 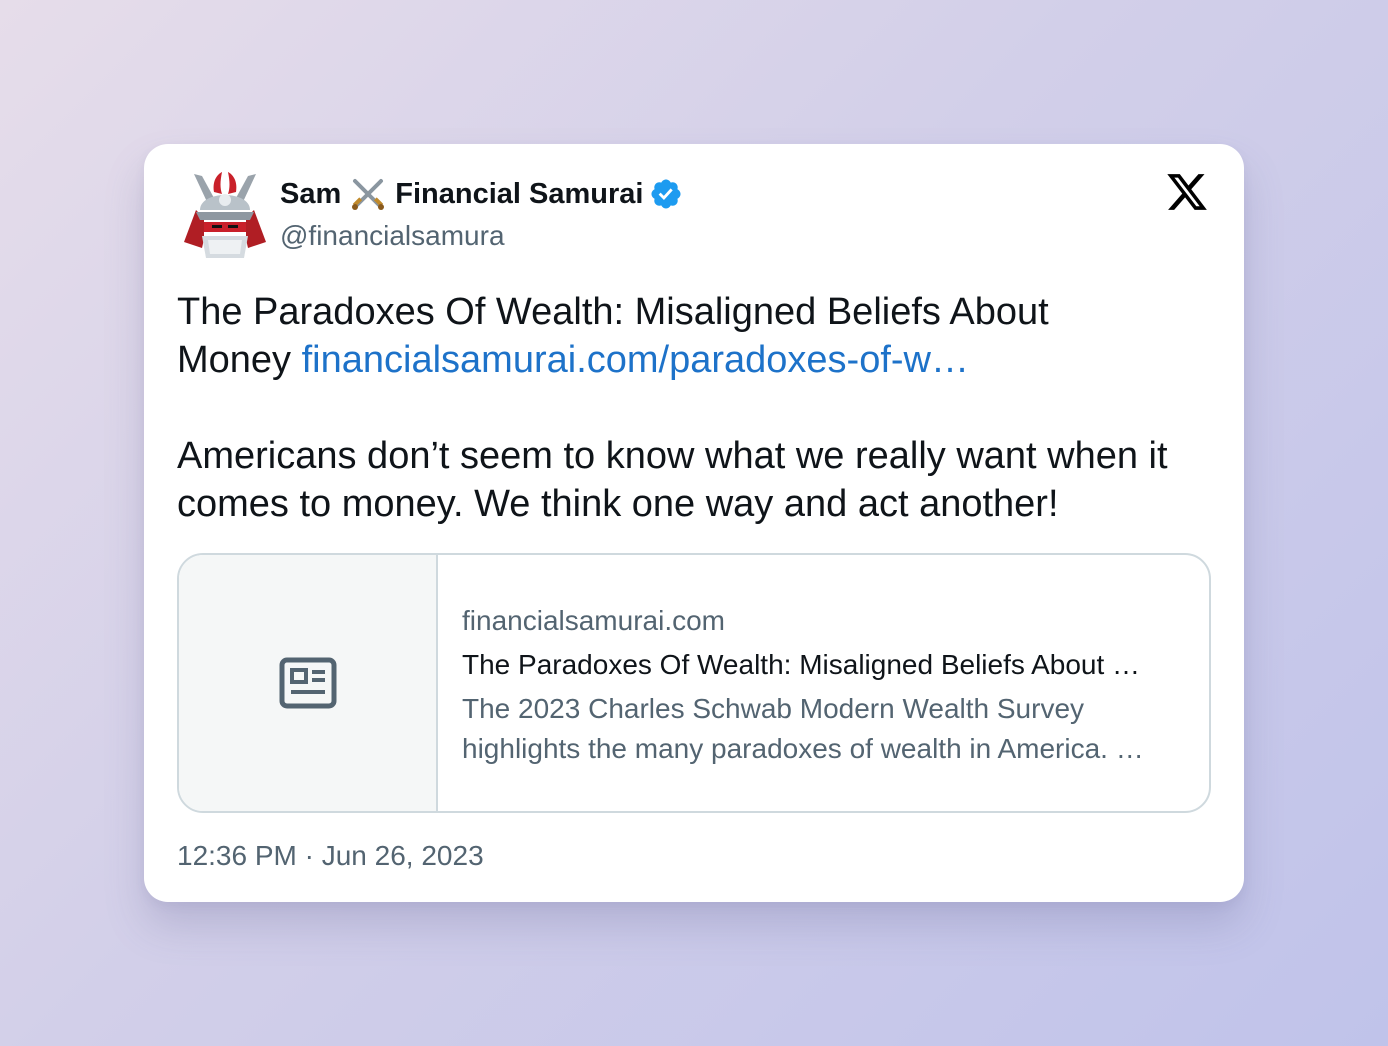 What do you see at coordinates (310, 194) in the screenshot?
I see `author-name-first: Sam` at bounding box center [310, 194].